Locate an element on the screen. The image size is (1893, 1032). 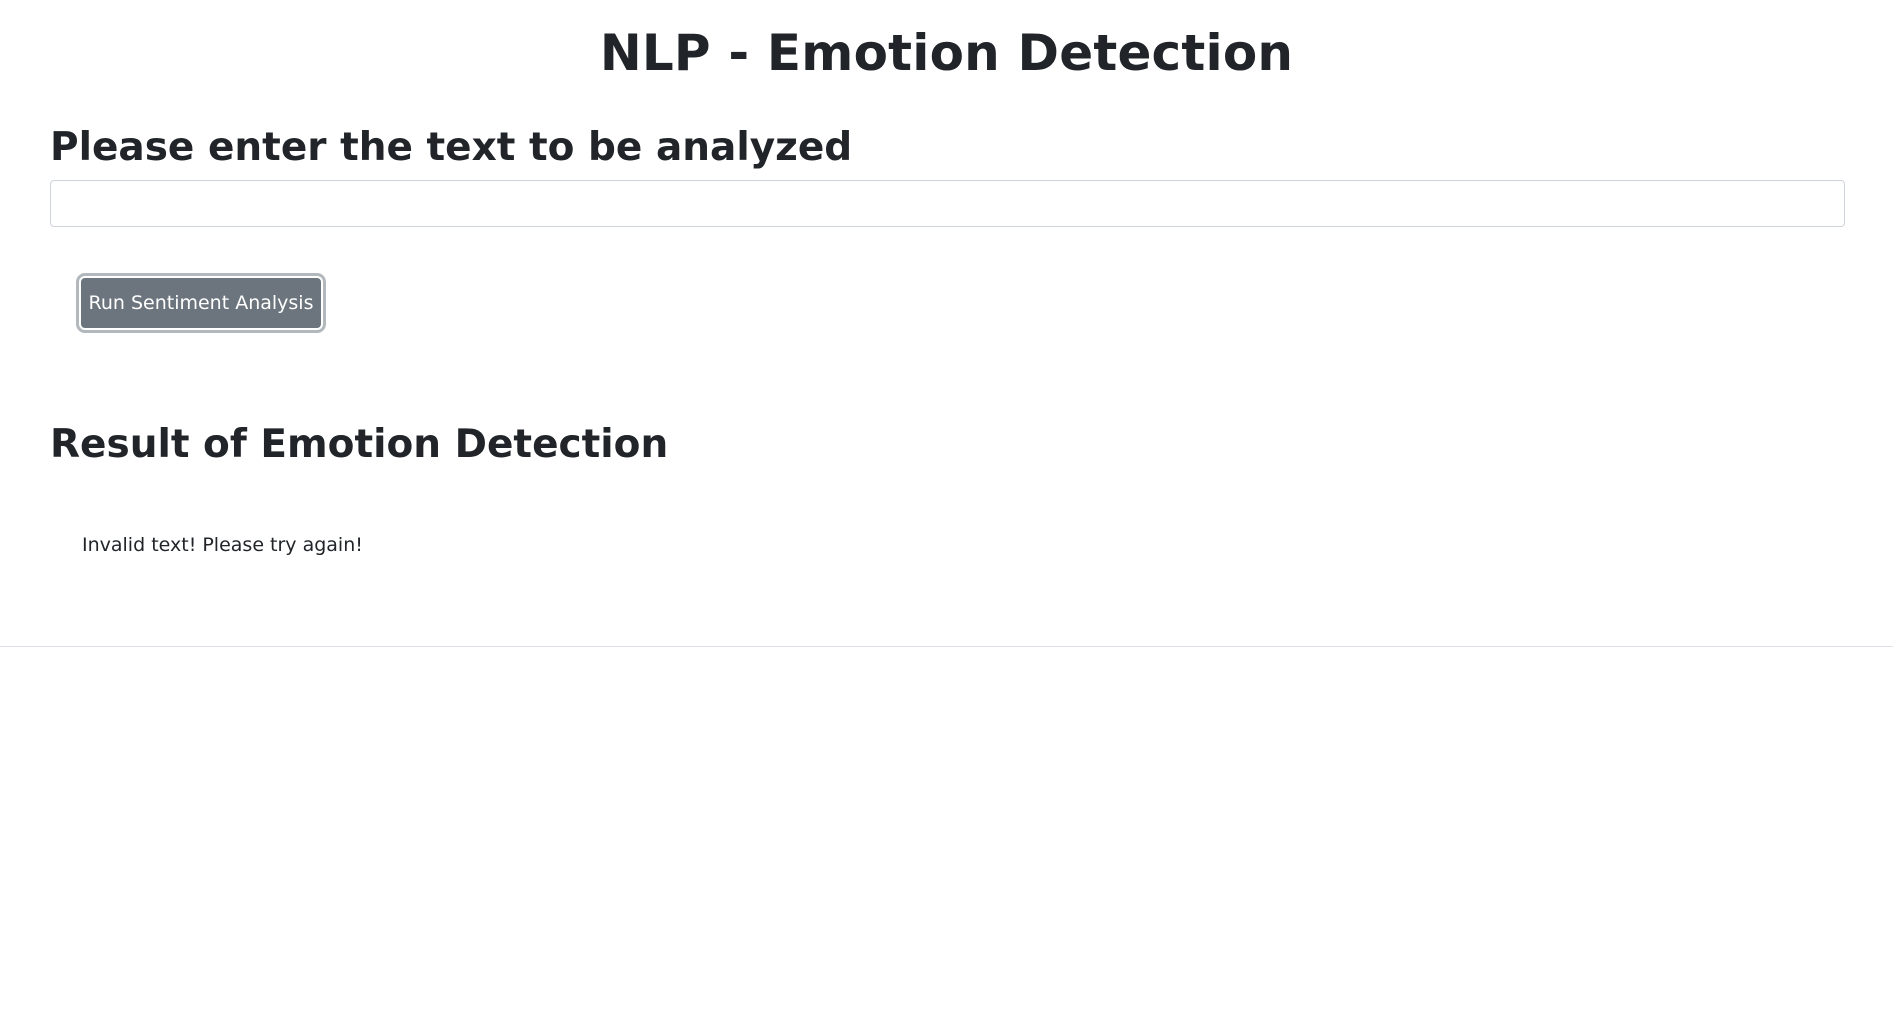
result-message: Invalid text! Please try again! is located at coordinates (222, 545).